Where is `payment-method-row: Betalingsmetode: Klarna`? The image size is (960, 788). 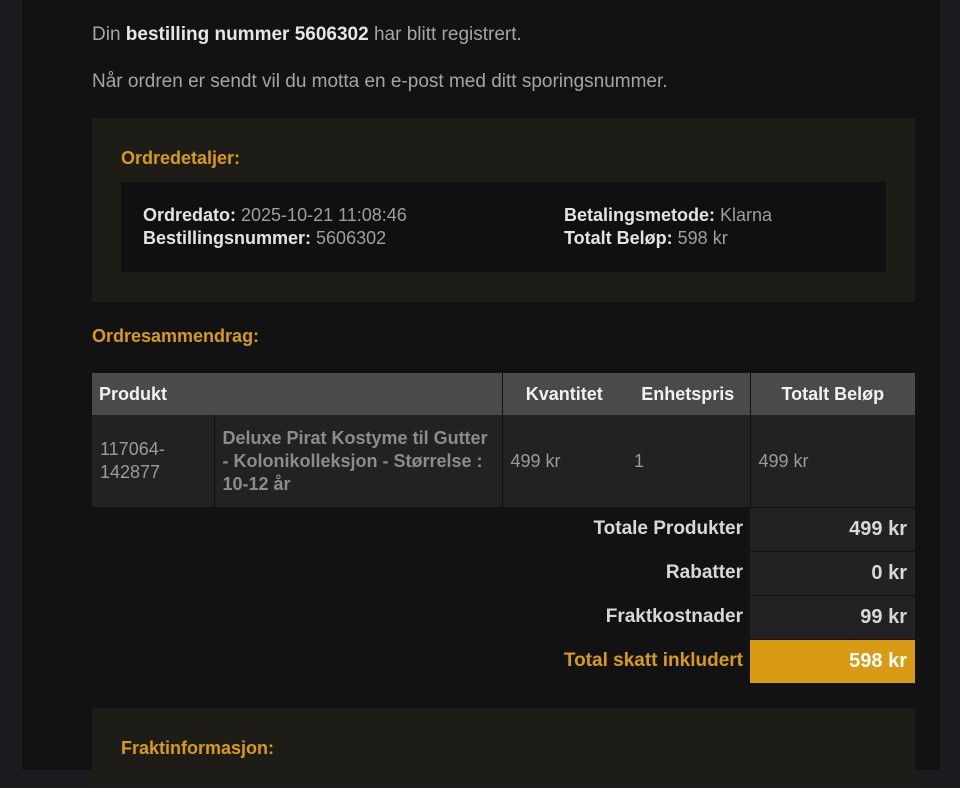 payment-method-row: Betalingsmetode: Klarna is located at coordinates (668, 215).